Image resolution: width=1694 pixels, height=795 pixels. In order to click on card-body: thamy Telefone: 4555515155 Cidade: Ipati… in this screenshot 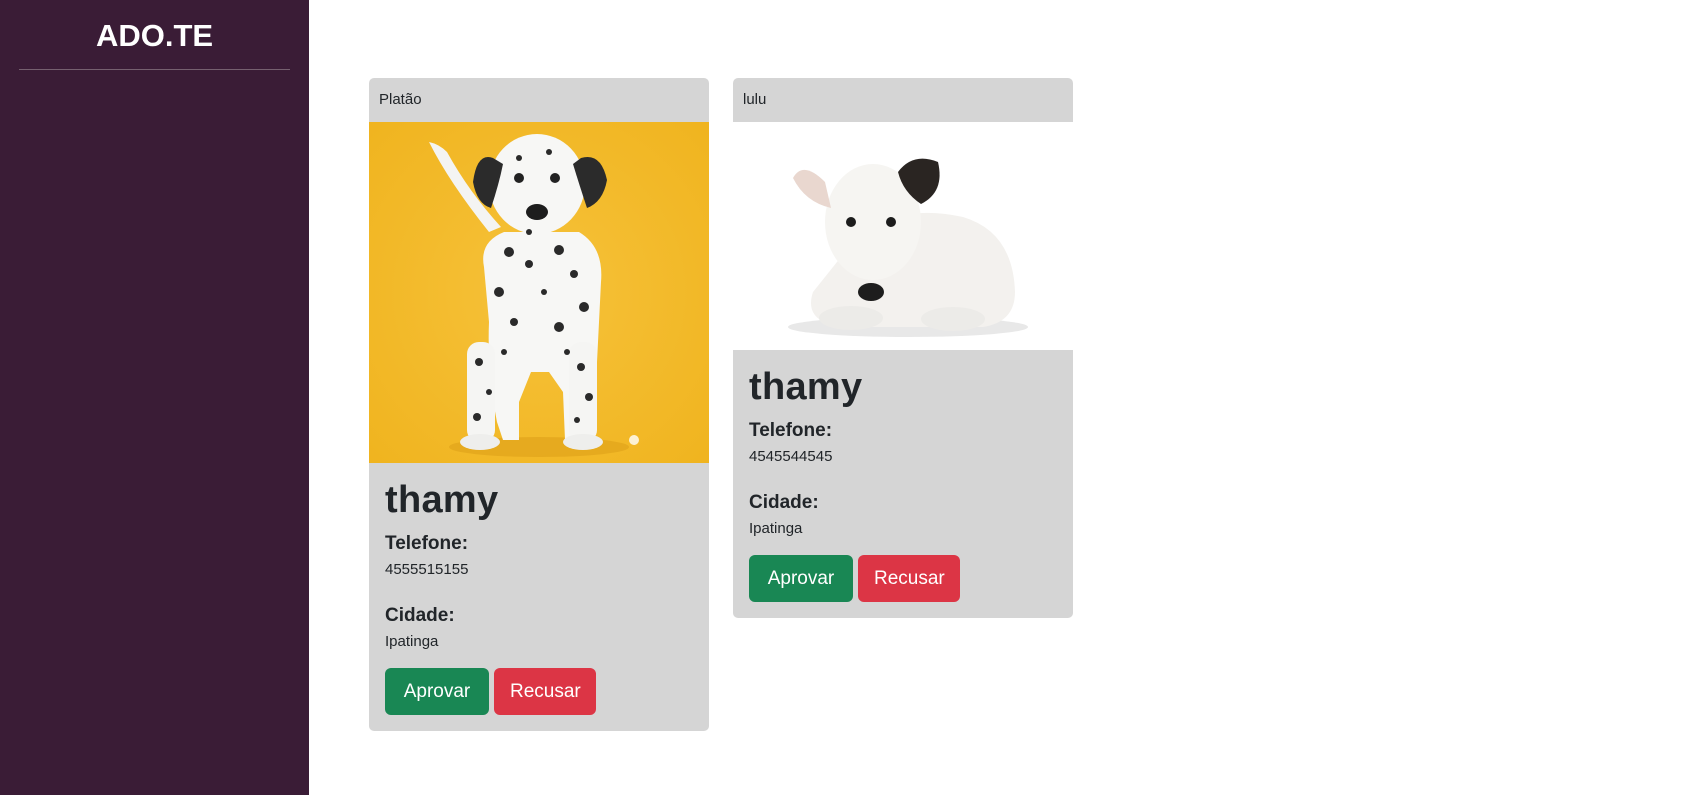, I will do `click(539, 597)`.